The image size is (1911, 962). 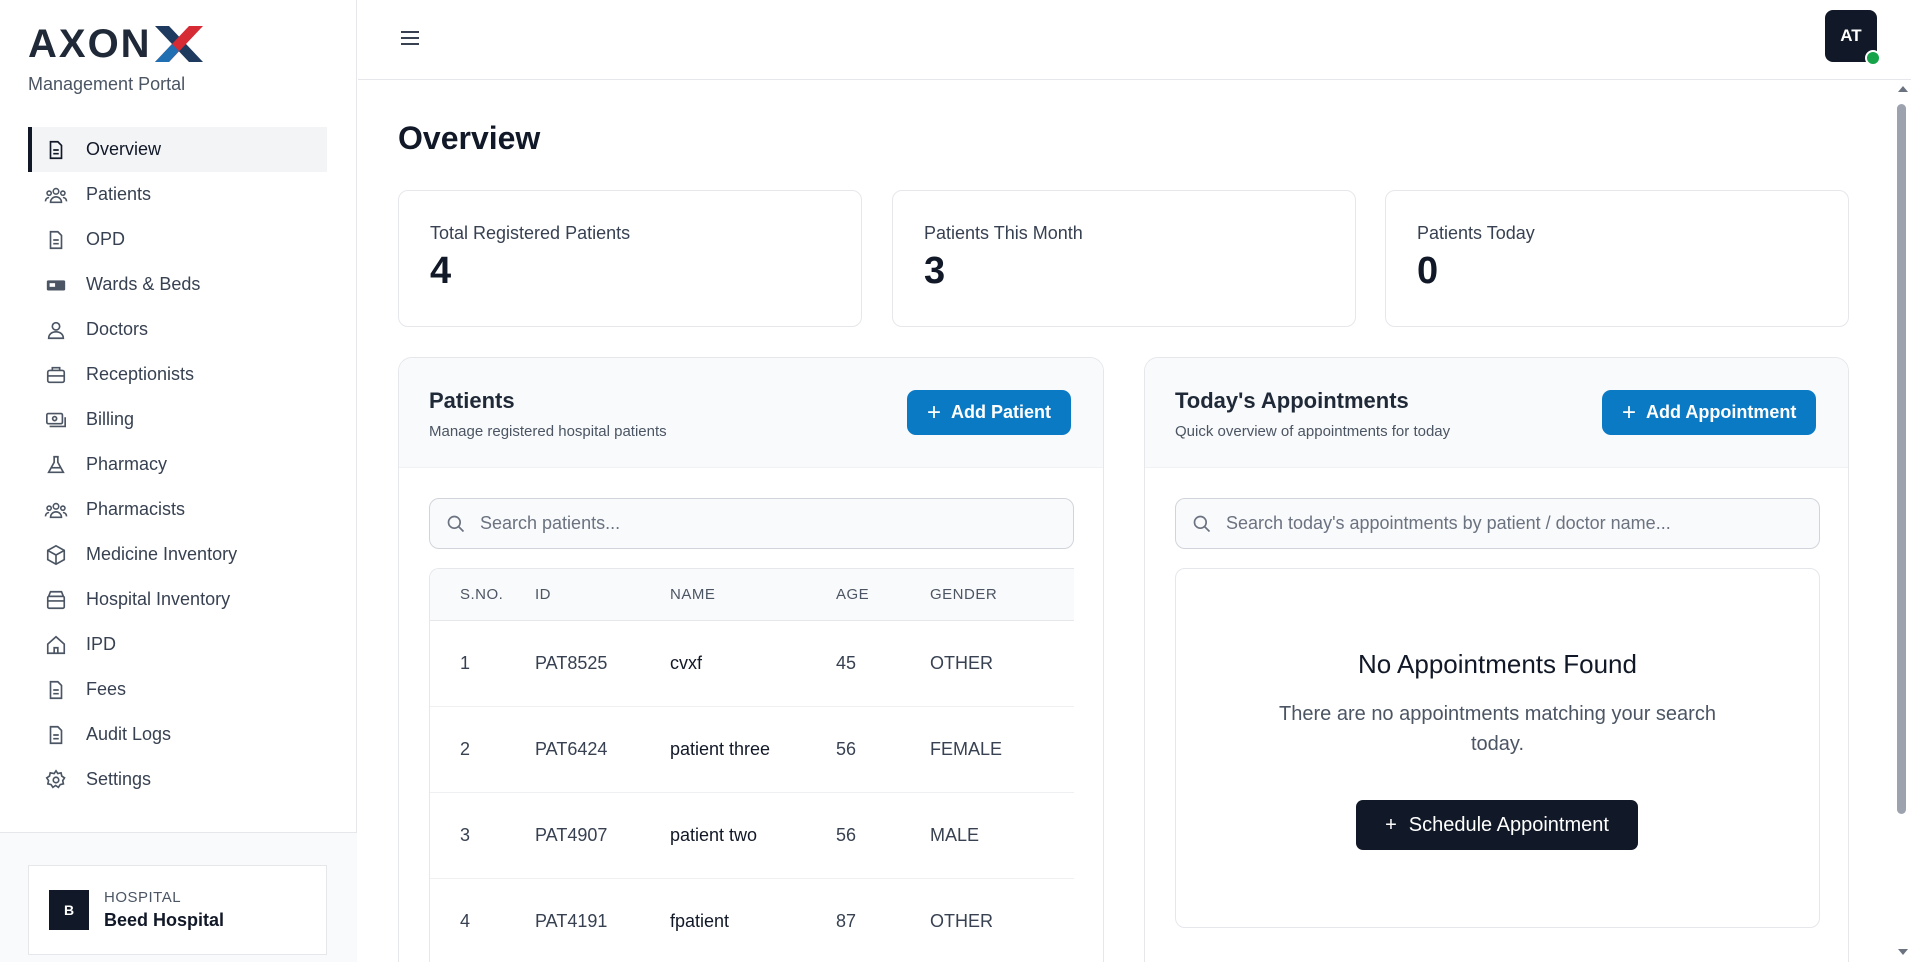 I want to click on cell-gender: FEMALE, so click(x=1002, y=749).